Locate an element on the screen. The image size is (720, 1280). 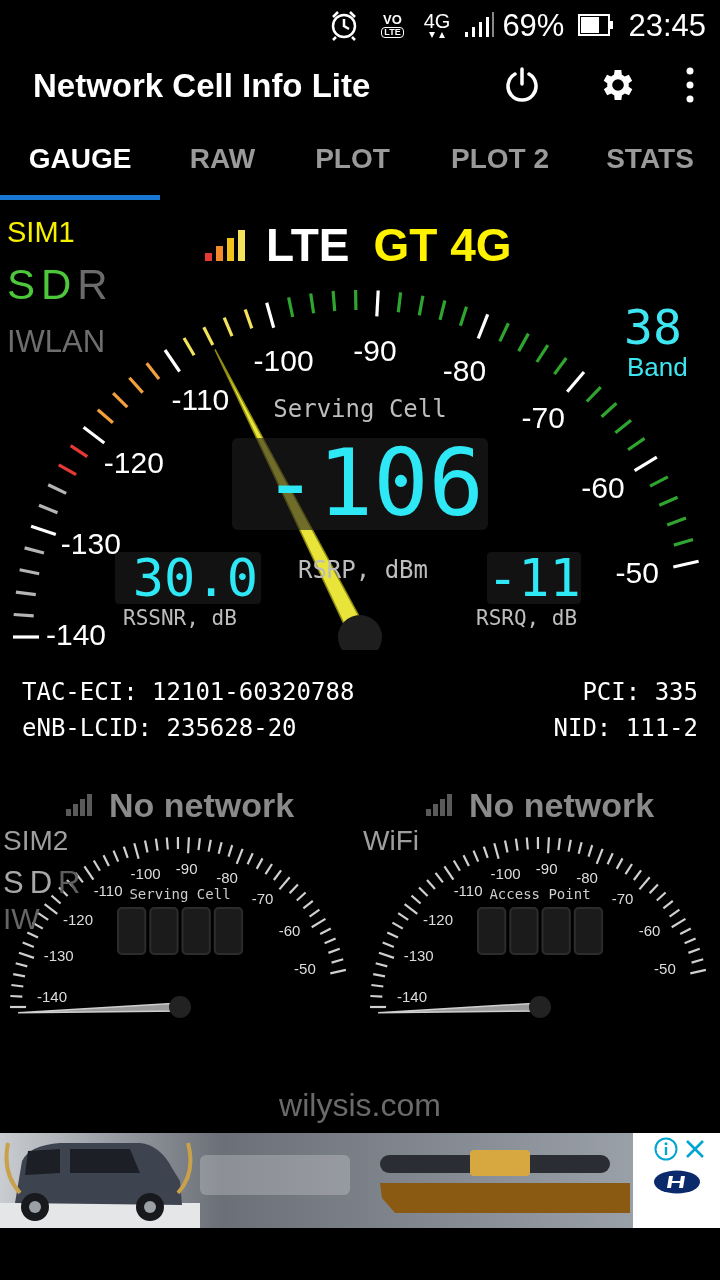
band-label: Band is located at coordinates (657, 367).